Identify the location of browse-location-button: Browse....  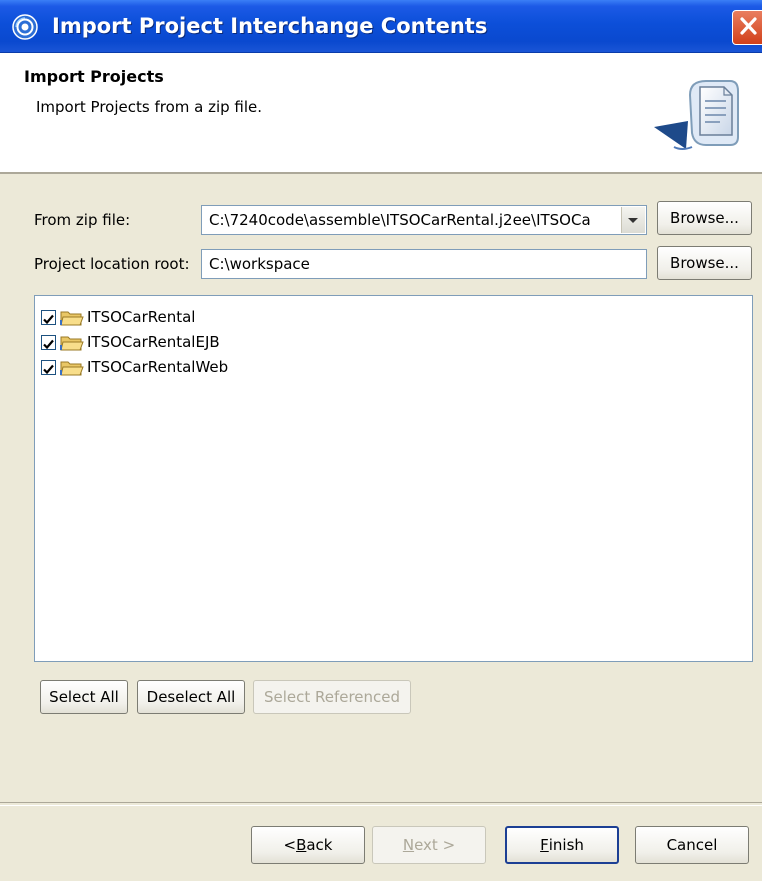
(704, 263).